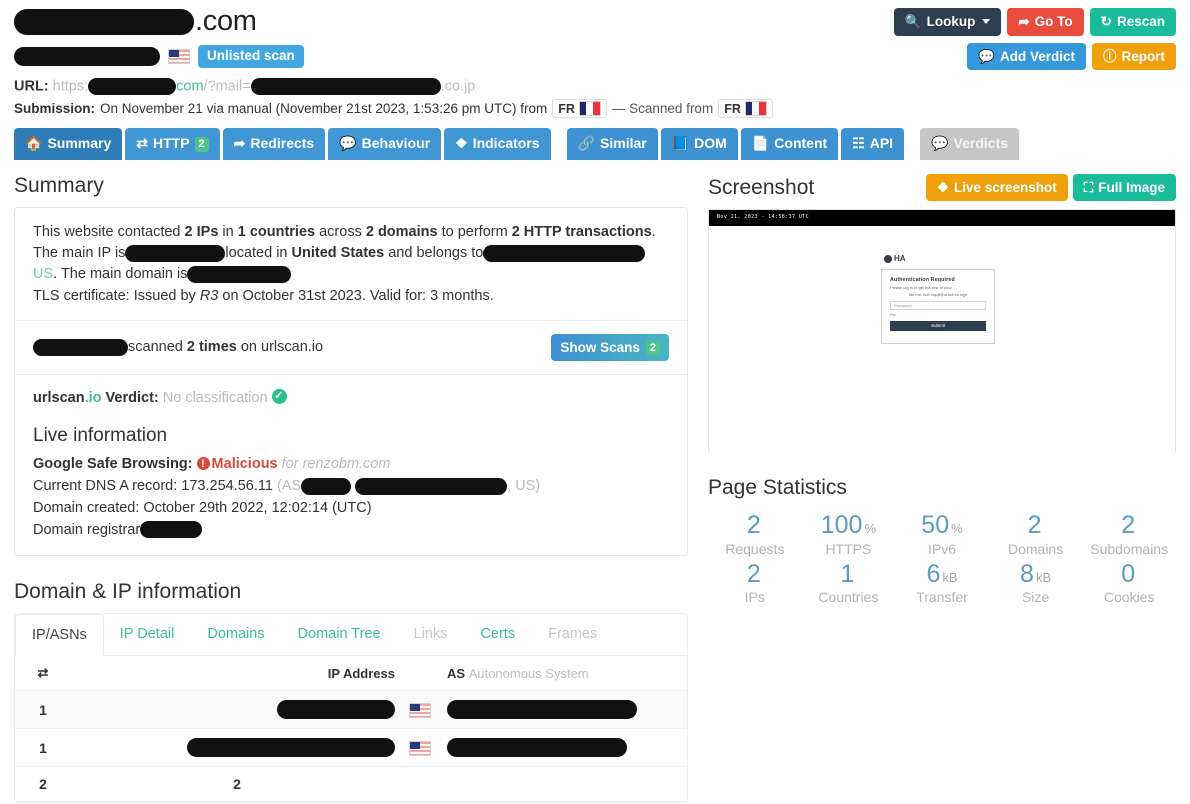  What do you see at coordinates (43, 748) in the screenshot?
I see `row-count: 1` at bounding box center [43, 748].